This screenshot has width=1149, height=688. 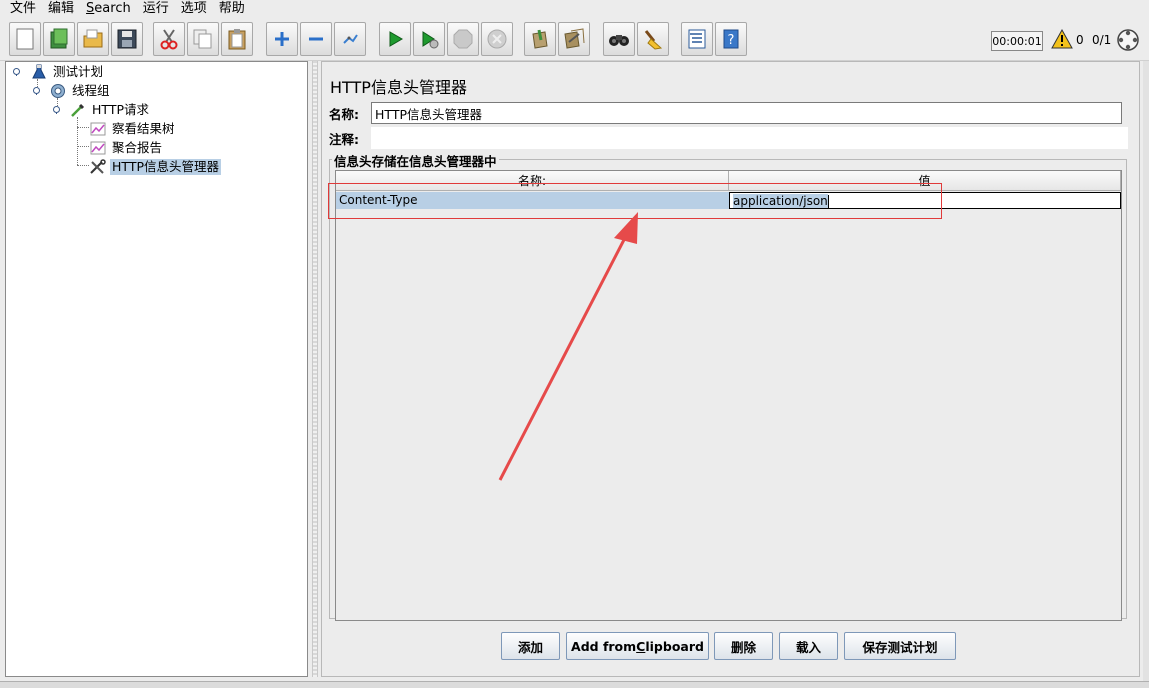 I want to click on tree-node-header-manager: HTTP信息头管理器, so click(x=155, y=167).